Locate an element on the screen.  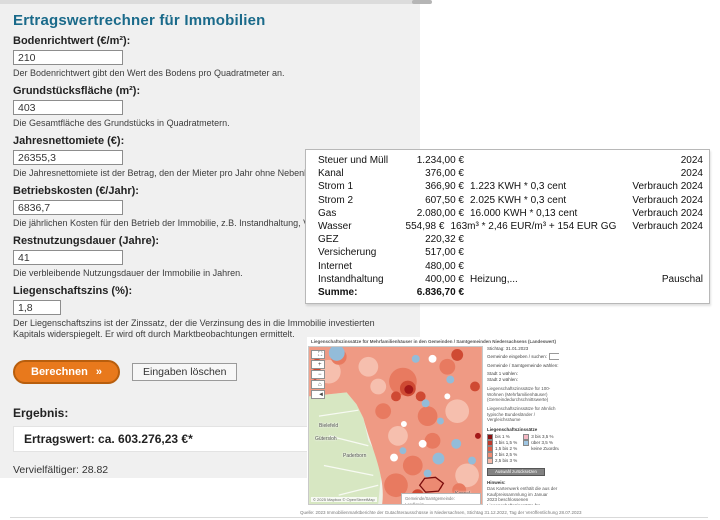
table-row: Versicherung 517,00 € is located at coordinates (510, 252).